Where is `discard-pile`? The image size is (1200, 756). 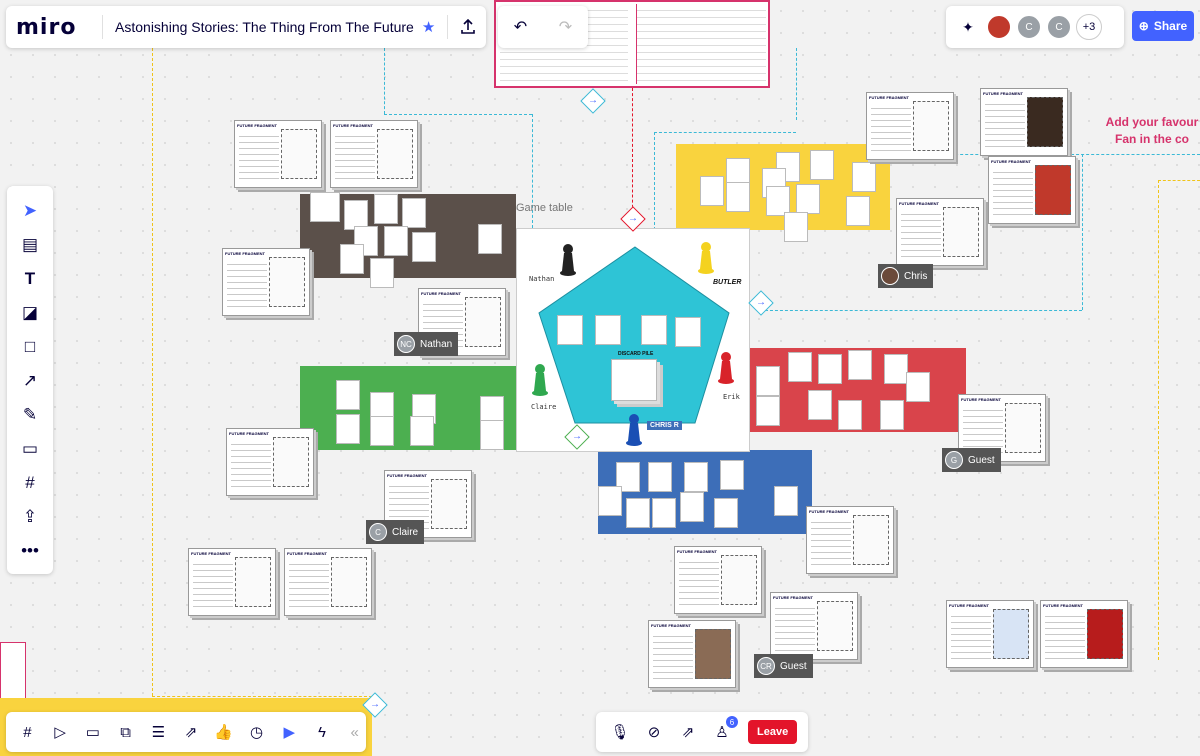
discard-pile is located at coordinates (634, 380).